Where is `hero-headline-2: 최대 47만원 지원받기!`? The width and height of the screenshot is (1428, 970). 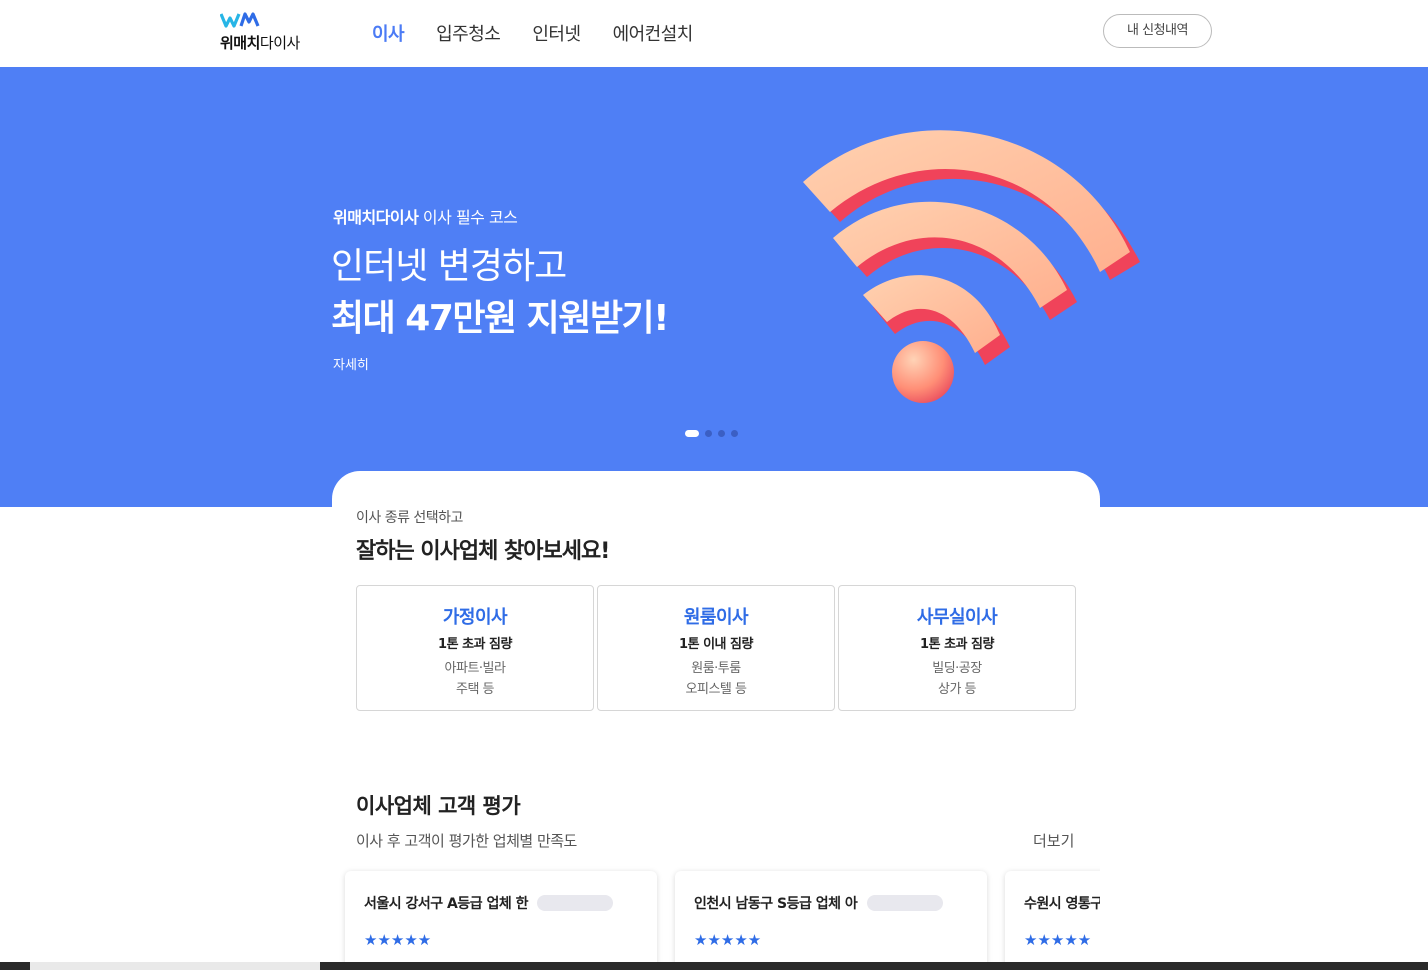
hero-headline-2: 최대 47만원 지원받기! is located at coordinates (500, 318).